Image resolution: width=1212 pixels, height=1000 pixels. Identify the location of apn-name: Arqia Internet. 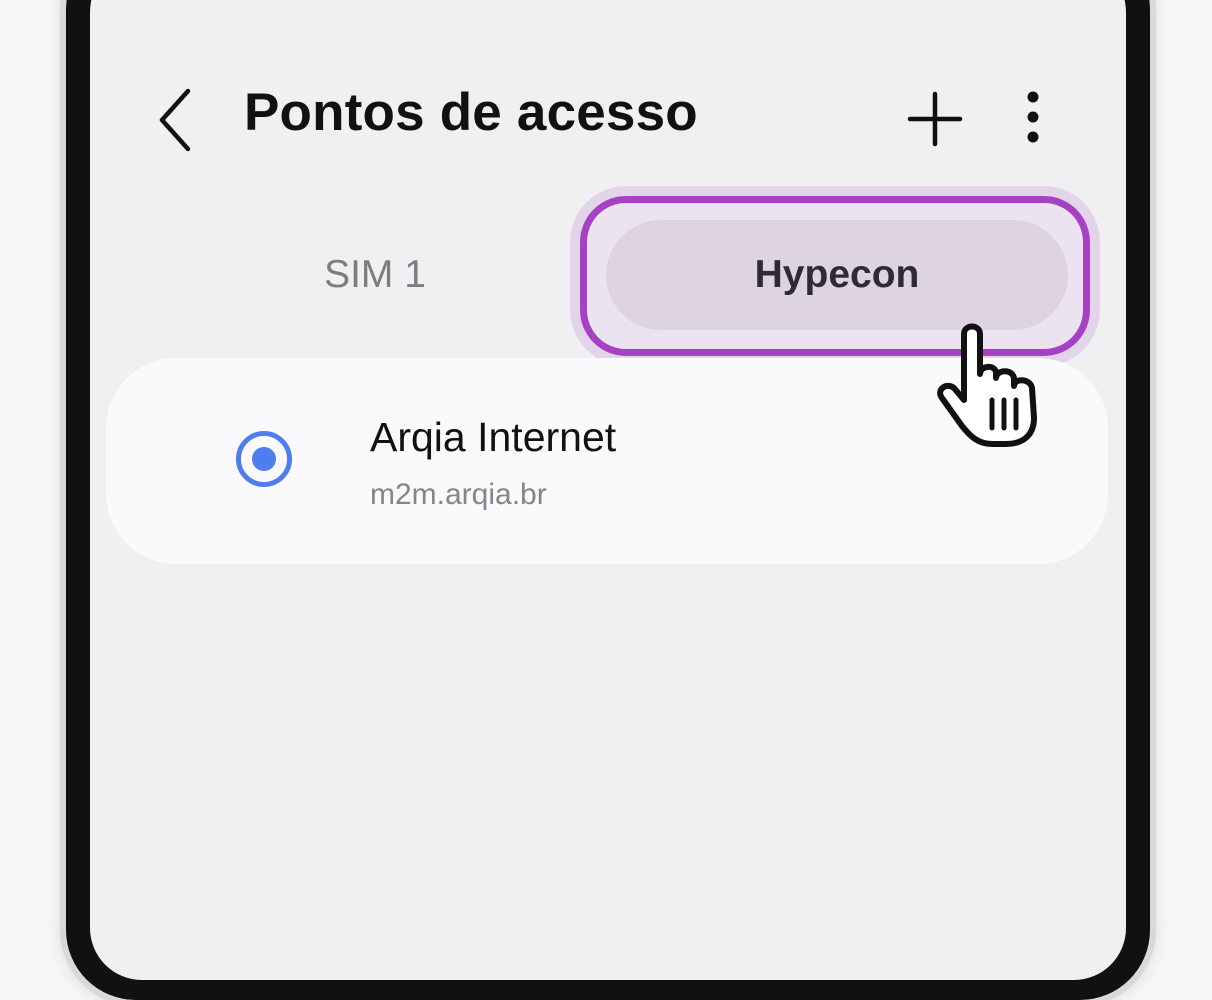
(493, 437).